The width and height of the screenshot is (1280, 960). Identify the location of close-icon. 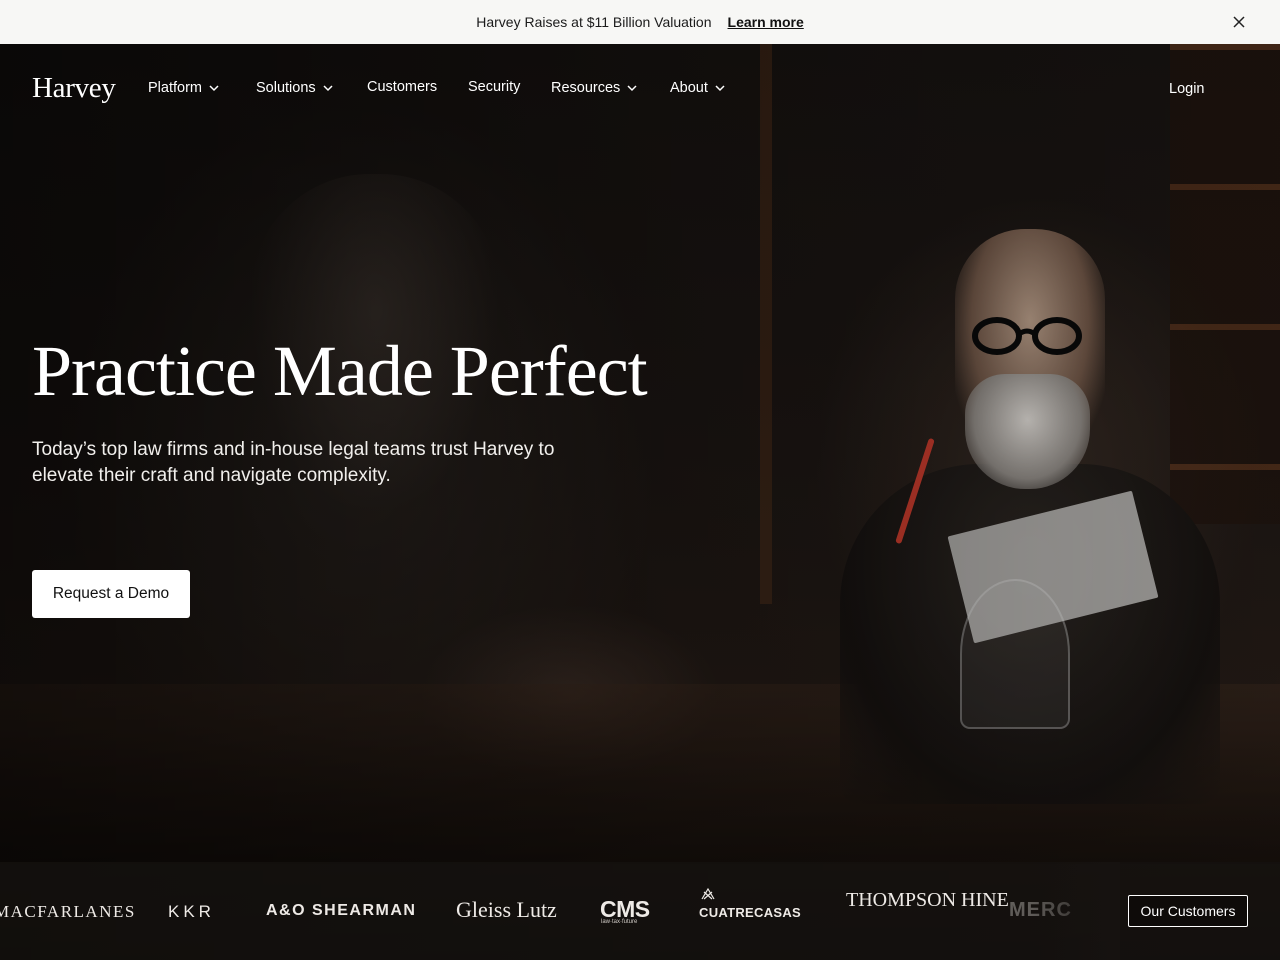
(1239, 22).